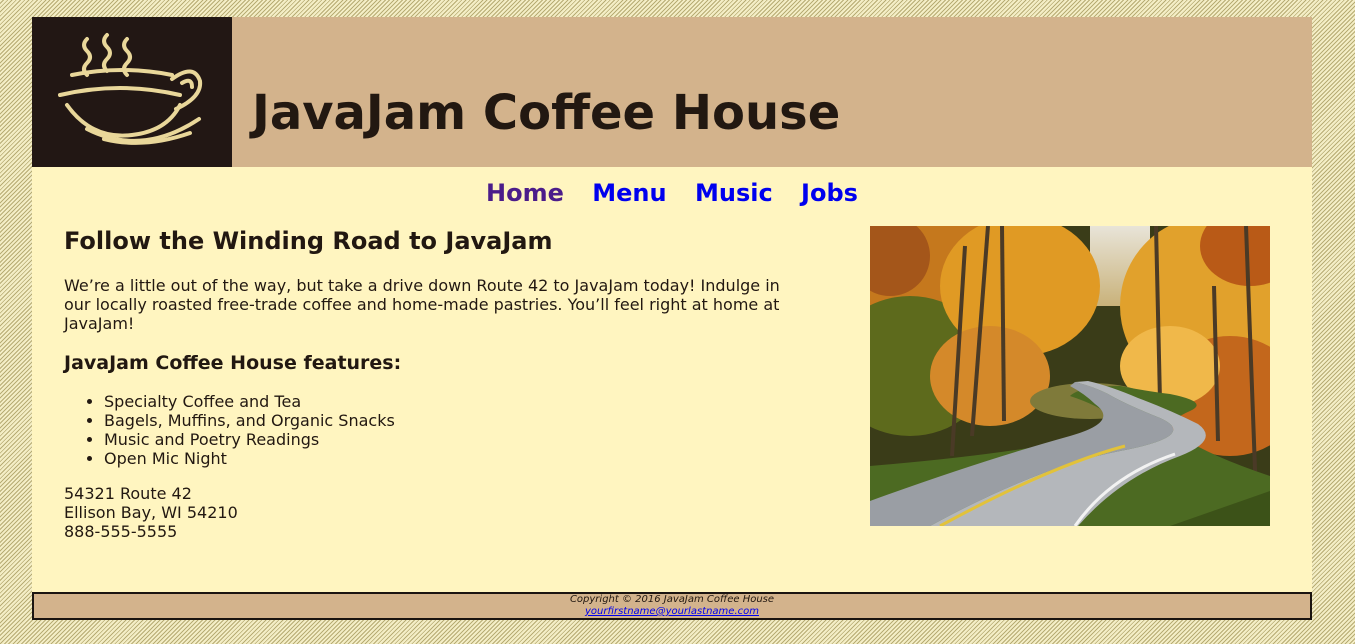 The width and height of the screenshot is (1355, 644). I want to click on list-item: Open Mic Night, so click(444, 458).